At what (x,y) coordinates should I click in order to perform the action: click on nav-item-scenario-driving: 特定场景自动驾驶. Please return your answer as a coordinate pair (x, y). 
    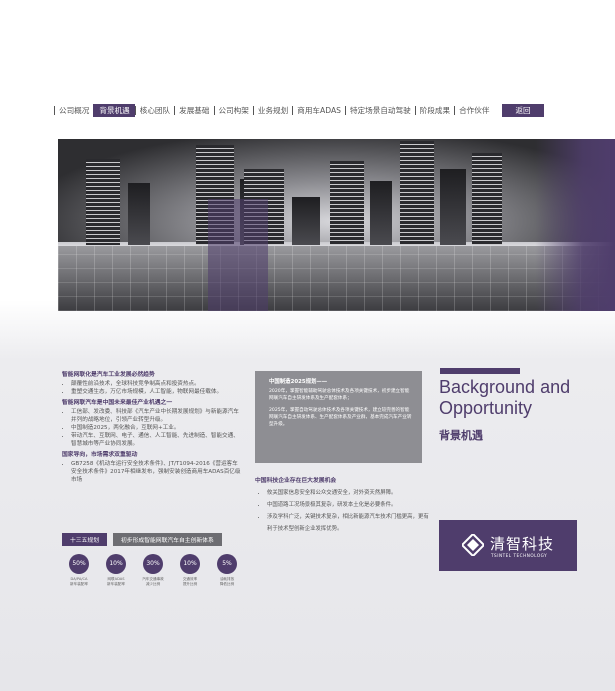
    Looking at the image, I should click on (379, 110).